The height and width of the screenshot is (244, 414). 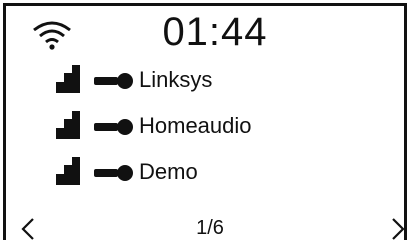 What do you see at coordinates (210, 228) in the screenshot?
I see `page-indicator: 1/6` at bounding box center [210, 228].